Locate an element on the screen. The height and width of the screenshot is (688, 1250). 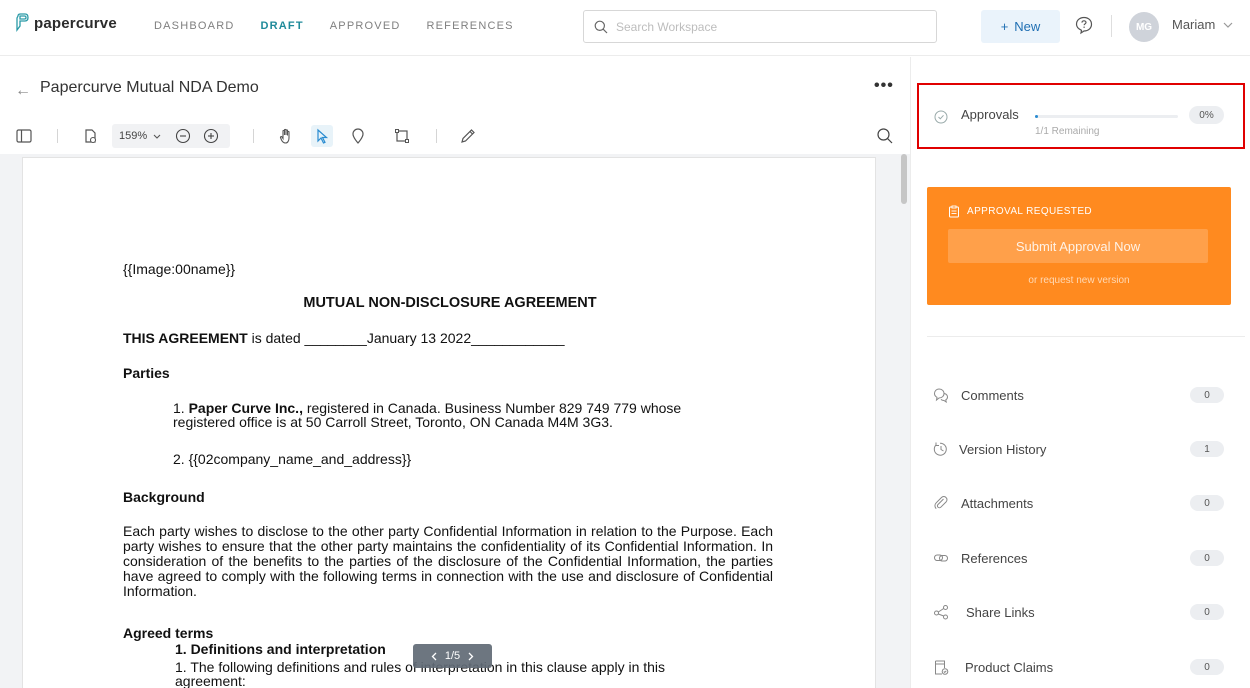
sidebar-item-attachments: Attachments 0 is located at coordinates (1080, 503).